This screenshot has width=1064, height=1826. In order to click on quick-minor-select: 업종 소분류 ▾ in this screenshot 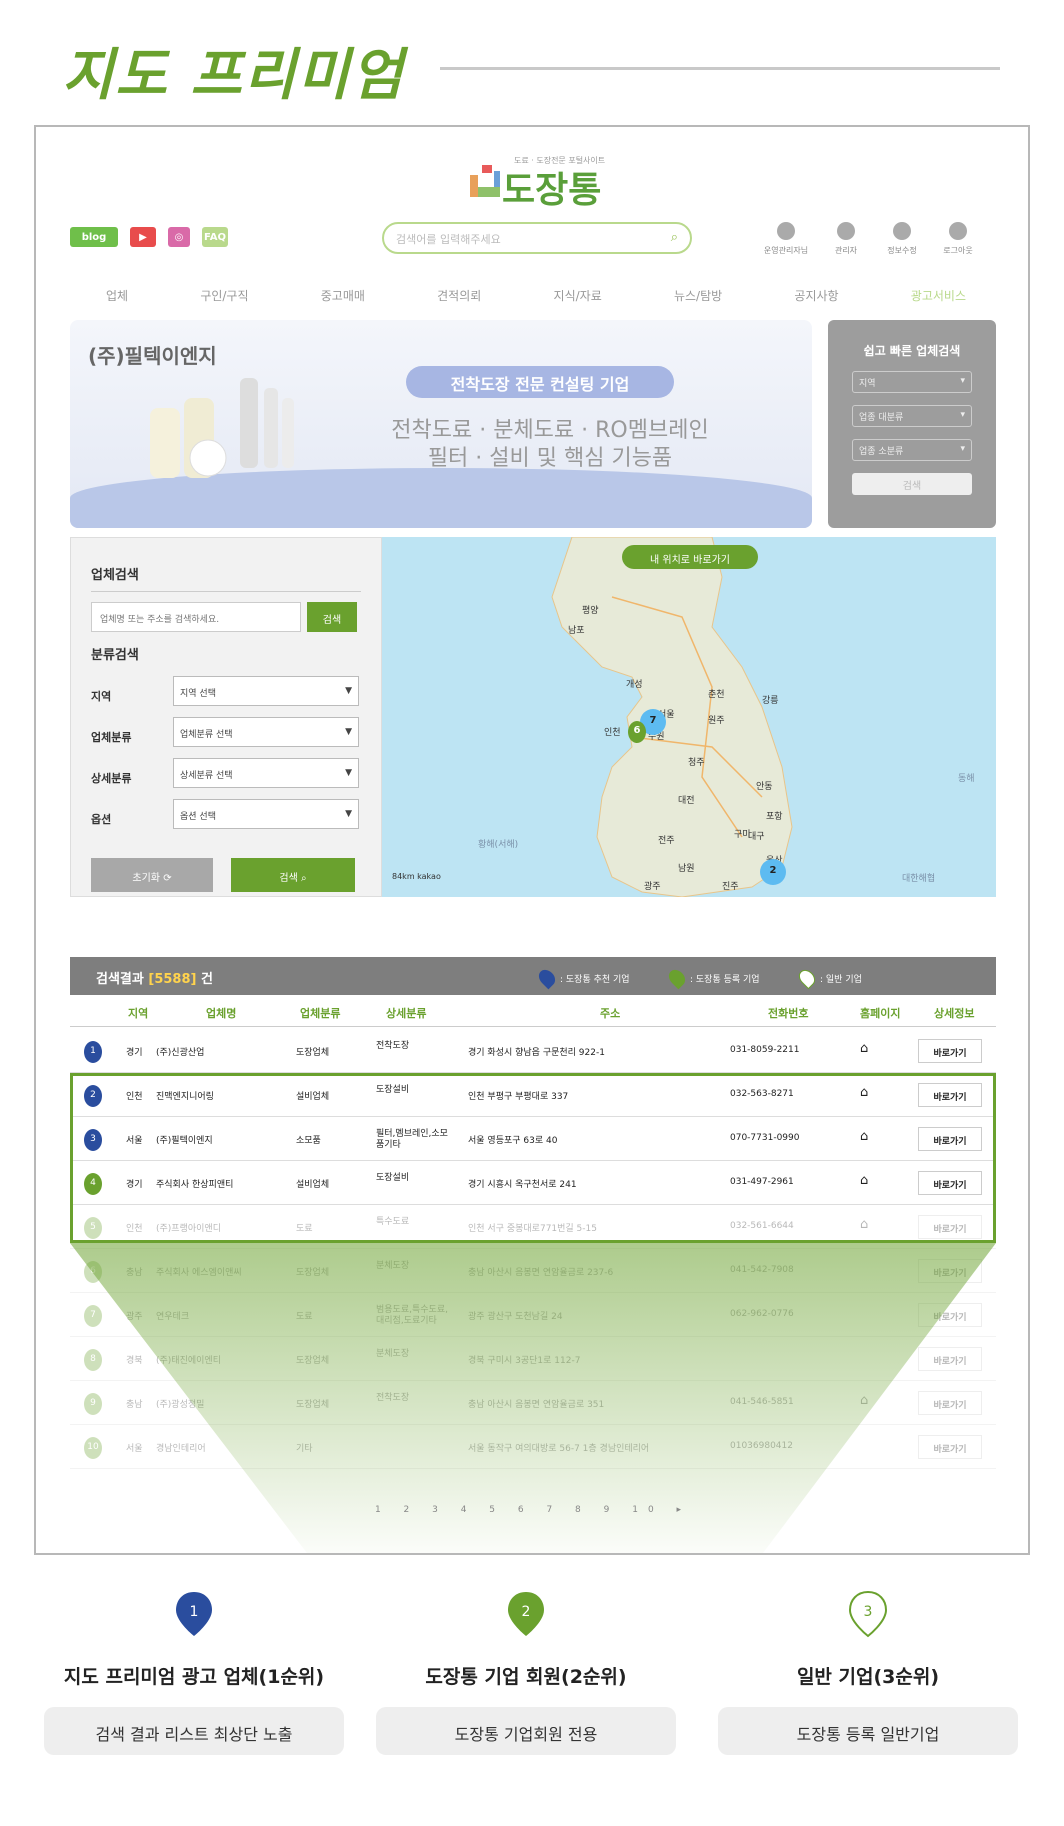, I will do `click(912, 450)`.